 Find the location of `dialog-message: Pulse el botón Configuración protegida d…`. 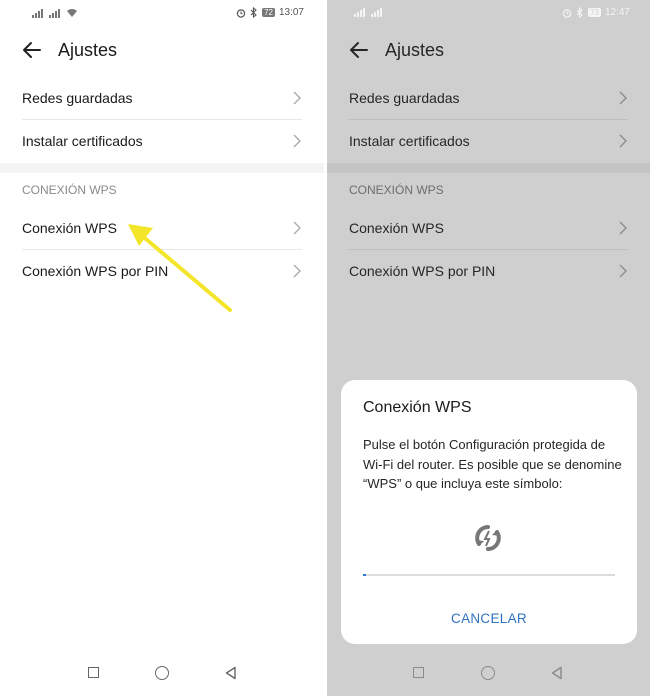

dialog-message: Pulse el botón Configuración protegida d… is located at coordinates (492, 464).